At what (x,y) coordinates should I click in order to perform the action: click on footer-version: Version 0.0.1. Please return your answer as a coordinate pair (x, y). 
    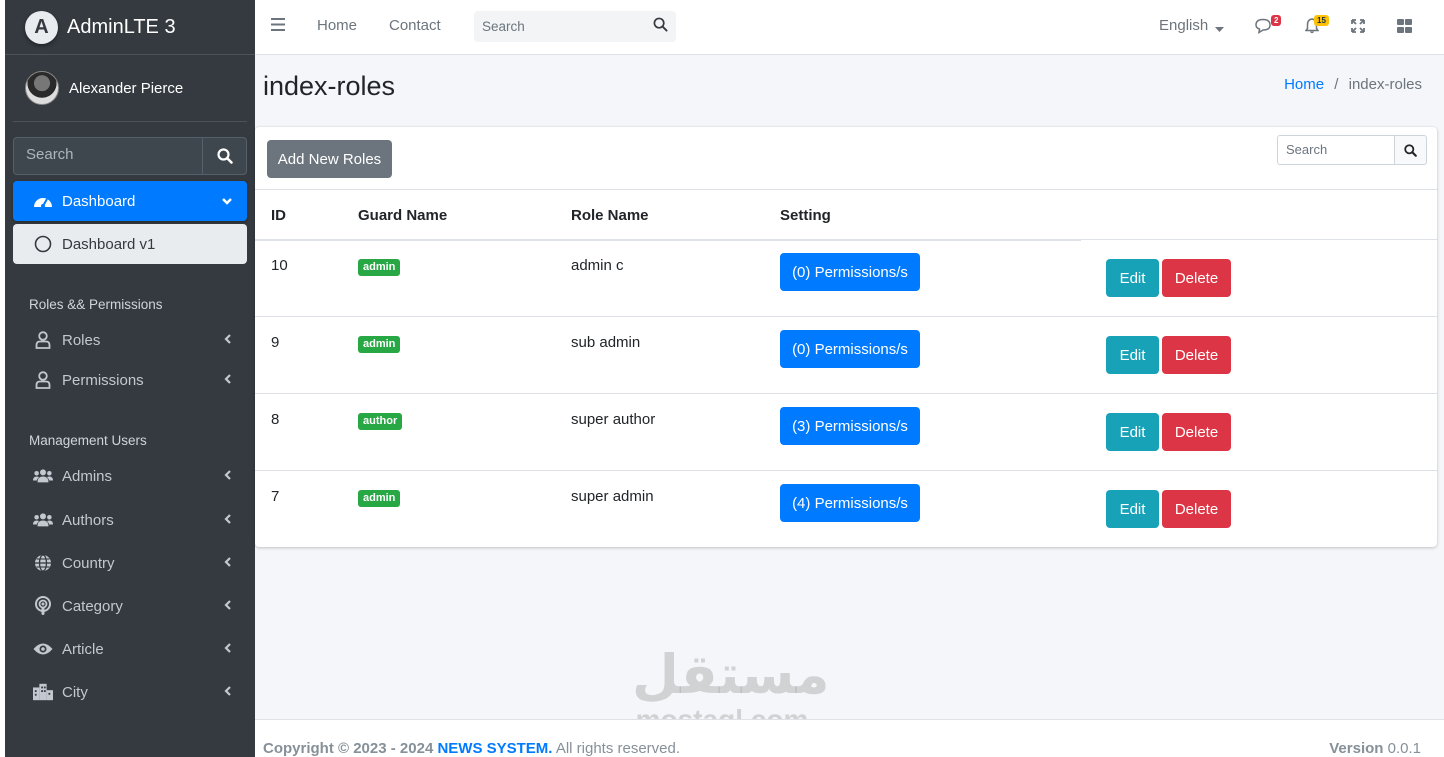
    Looking at the image, I should click on (1375, 748).